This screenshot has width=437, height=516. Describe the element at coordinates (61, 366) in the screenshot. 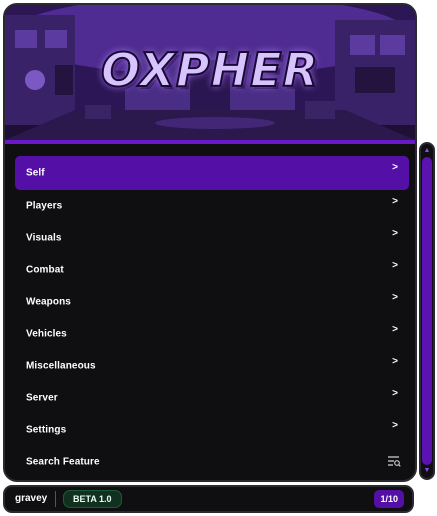

I see `menu-item-label: Miscellaneous` at that location.